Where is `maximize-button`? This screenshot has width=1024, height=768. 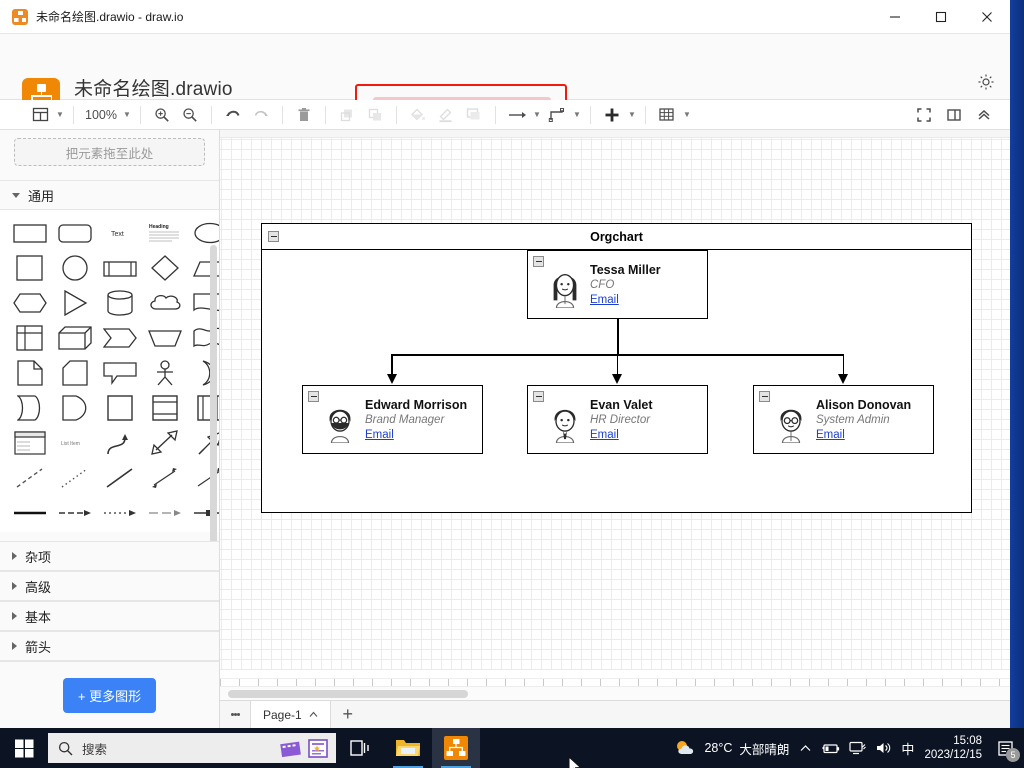
maximize-button is located at coordinates (941, 17).